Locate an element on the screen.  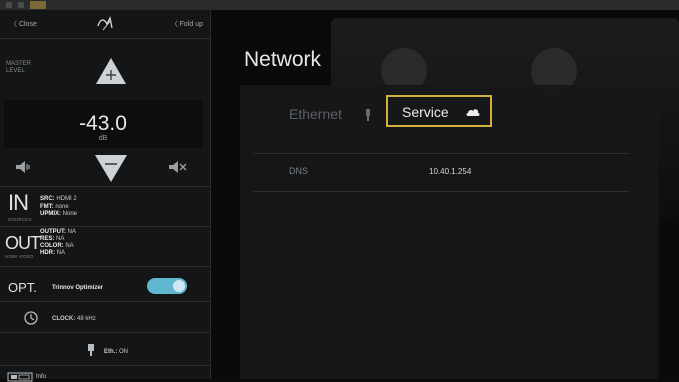
app-thumbnail is located at coordinates (38, 5).